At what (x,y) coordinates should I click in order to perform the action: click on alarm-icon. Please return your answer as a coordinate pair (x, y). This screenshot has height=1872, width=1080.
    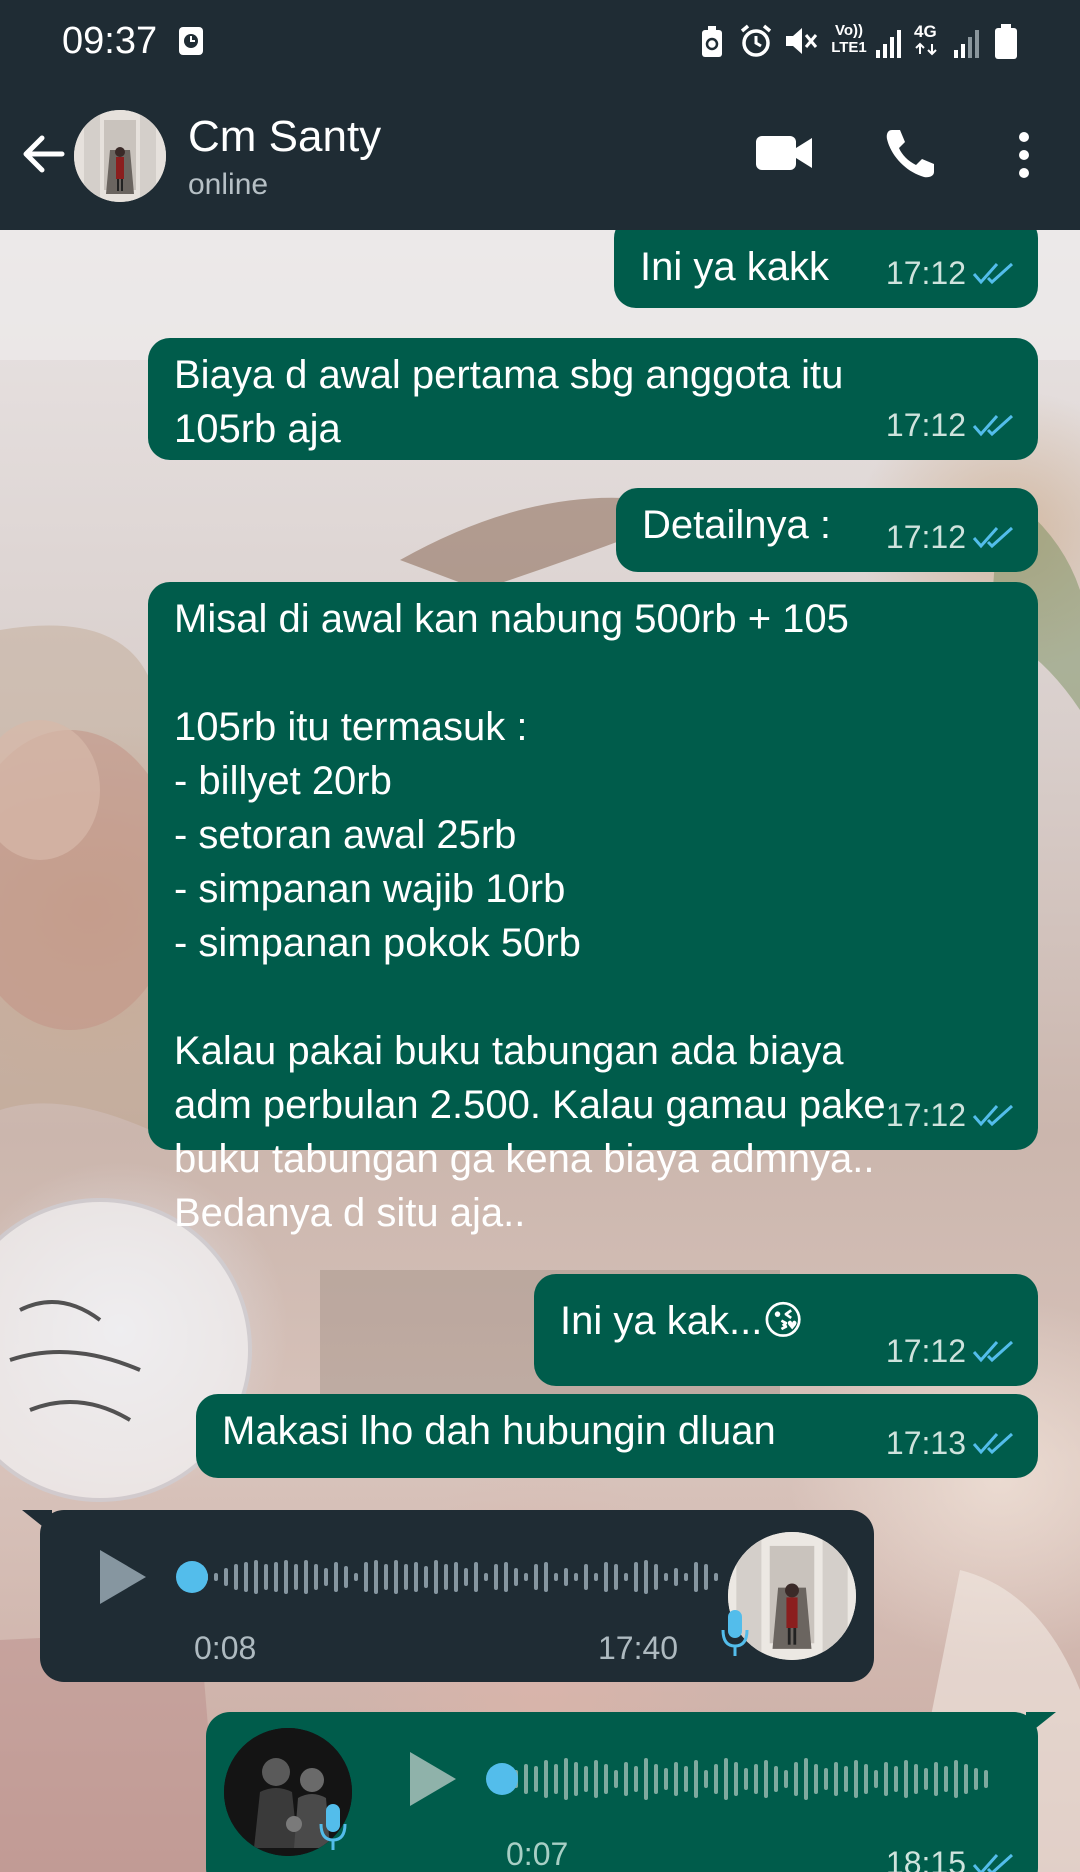
    Looking at the image, I should click on (756, 40).